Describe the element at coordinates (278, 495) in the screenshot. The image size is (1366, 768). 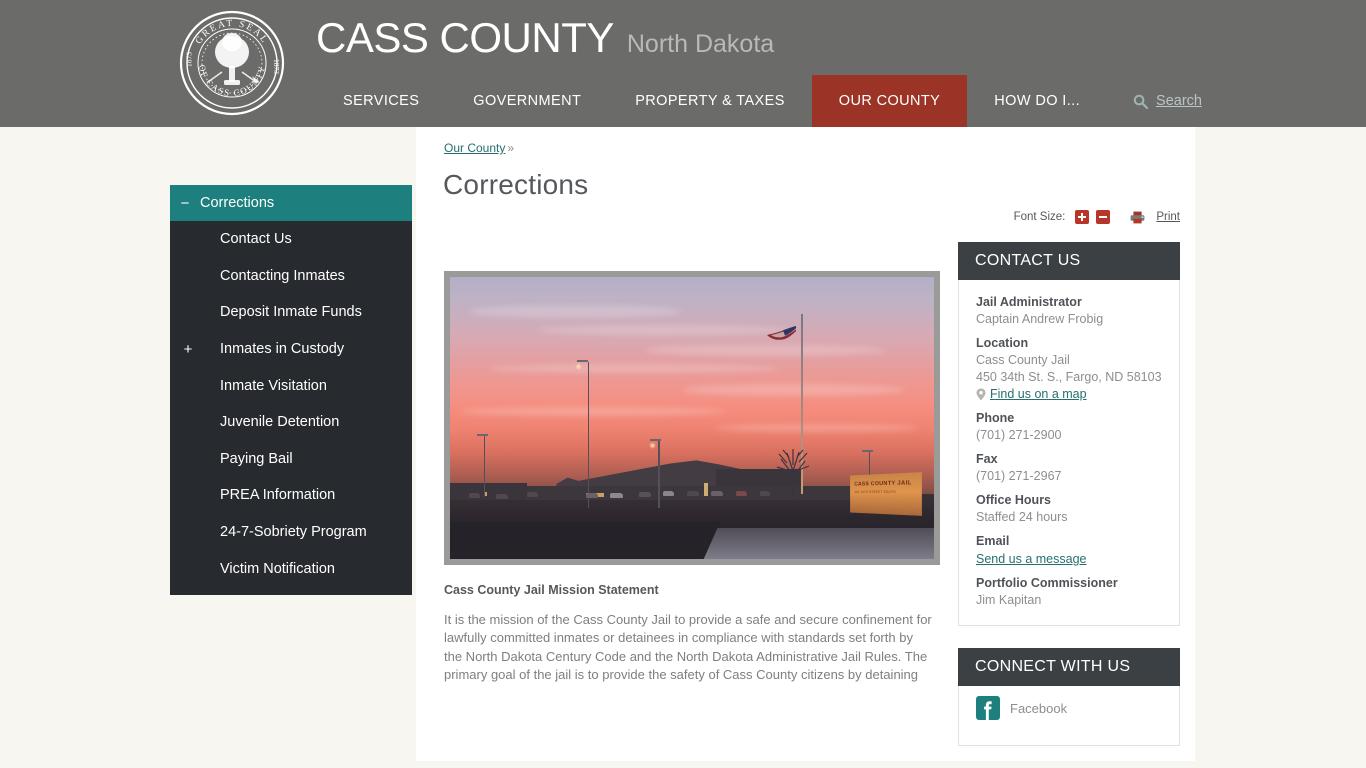
I see `sidebar-item-label: PREA Information` at that location.